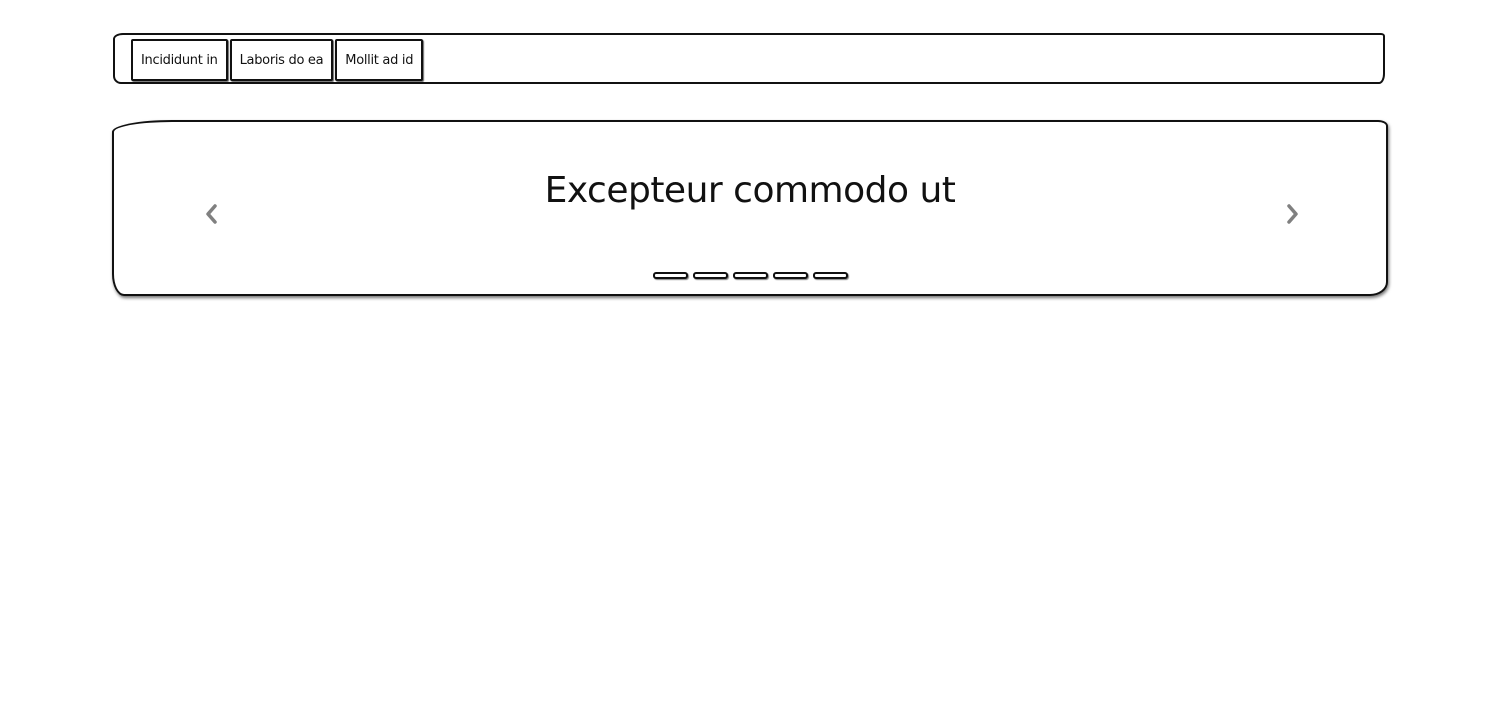  I want to click on carousel-next-button, so click(1293, 214).